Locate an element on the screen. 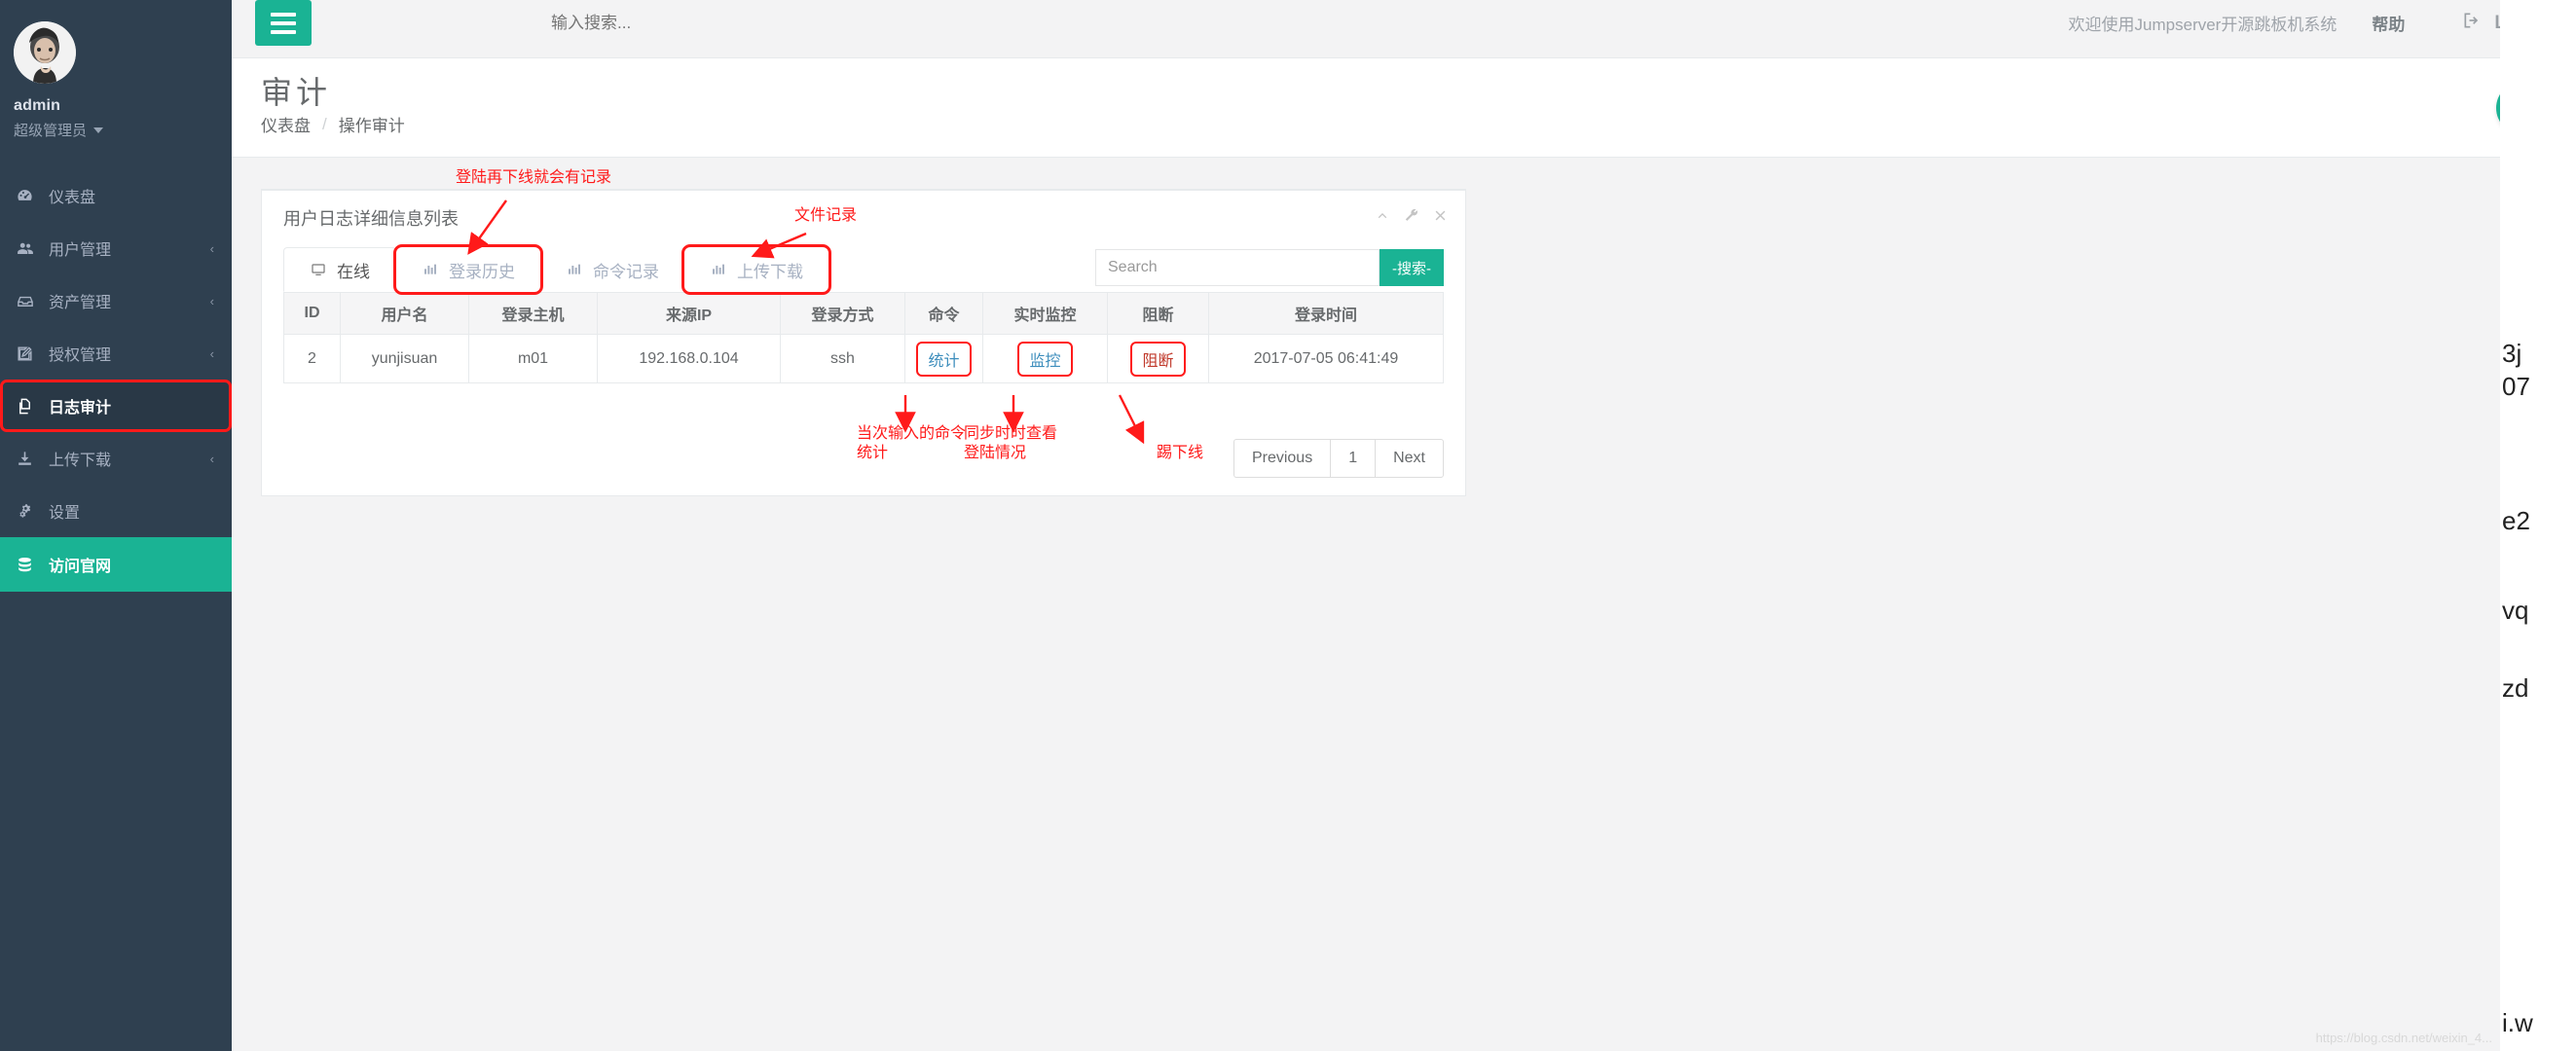 The image size is (2576, 1051). sidebar-item-permission-management: 授权管理 ‹ is located at coordinates (116, 353).